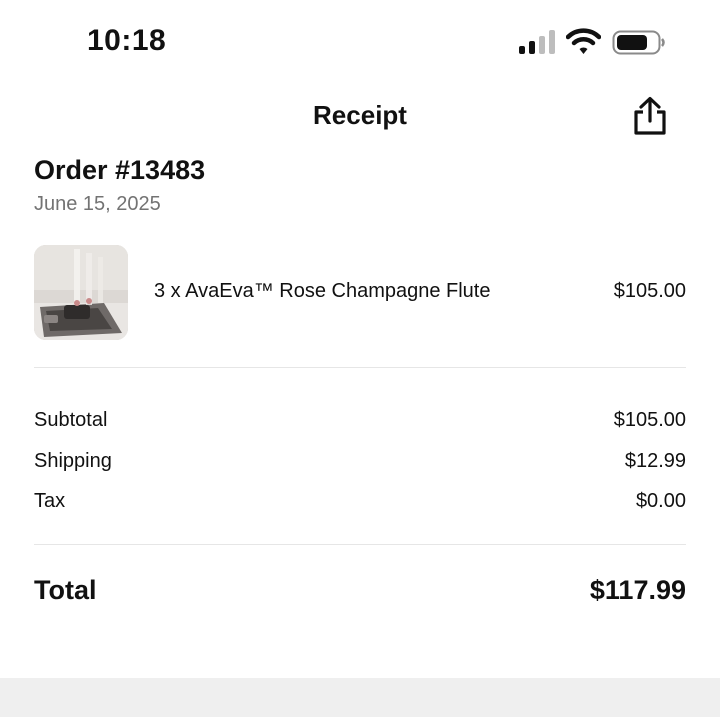 The height and width of the screenshot is (717, 720). What do you see at coordinates (360, 464) in the screenshot?
I see `shipping-row: Shipping $12.99` at bounding box center [360, 464].